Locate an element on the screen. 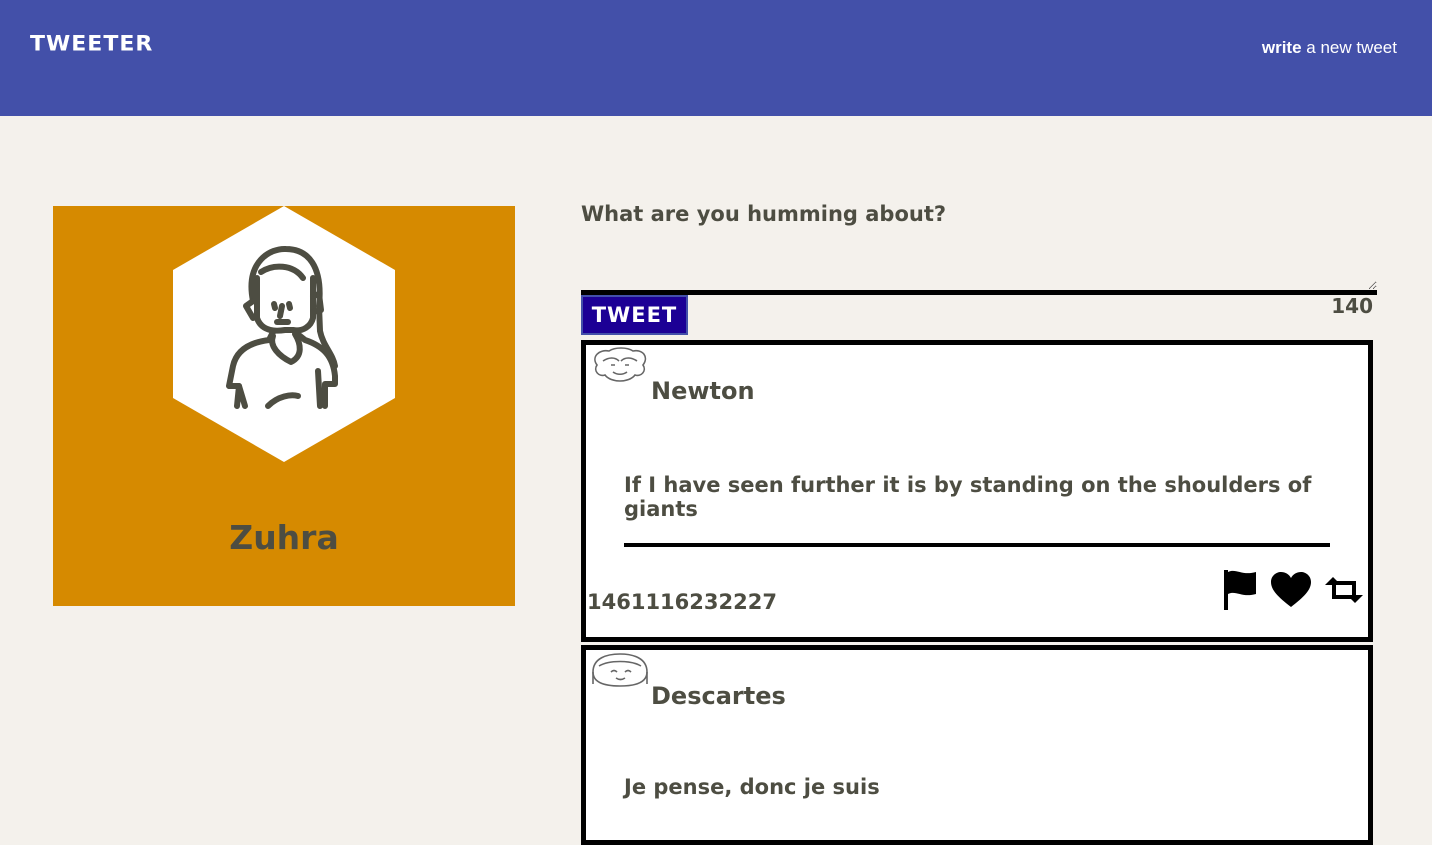 This screenshot has width=1432, height=845. retweet-icon is located at coordinates (1344, 592).